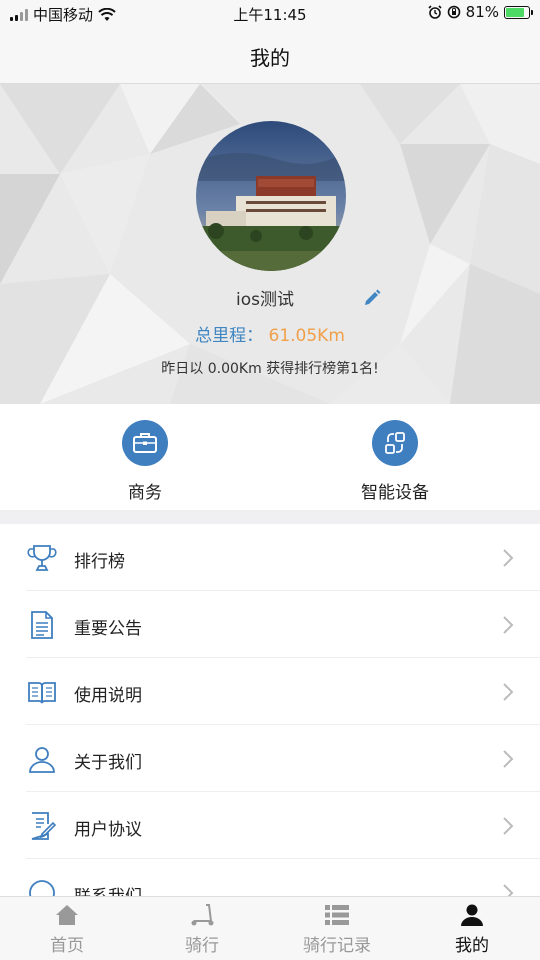 This screenshot has height=960, width=540. I want to click on tab-ride: 骑行, so click(202, 929).